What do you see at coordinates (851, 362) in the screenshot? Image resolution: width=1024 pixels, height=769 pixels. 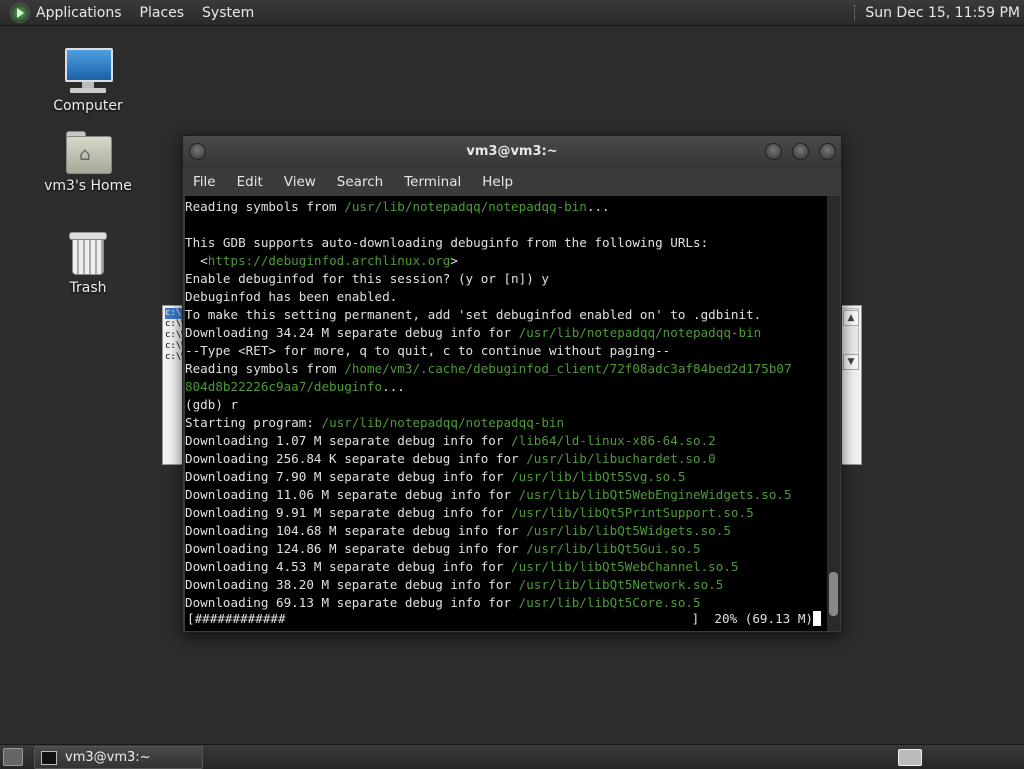 I see `scroll-down-icon: ▼` at bounding box center [851, 362].